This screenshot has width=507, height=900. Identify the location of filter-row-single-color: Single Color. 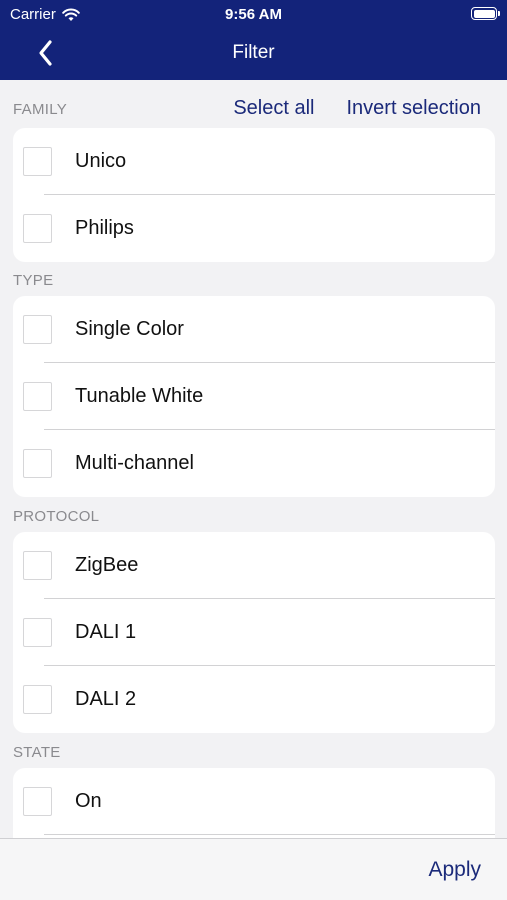
(254, 329).